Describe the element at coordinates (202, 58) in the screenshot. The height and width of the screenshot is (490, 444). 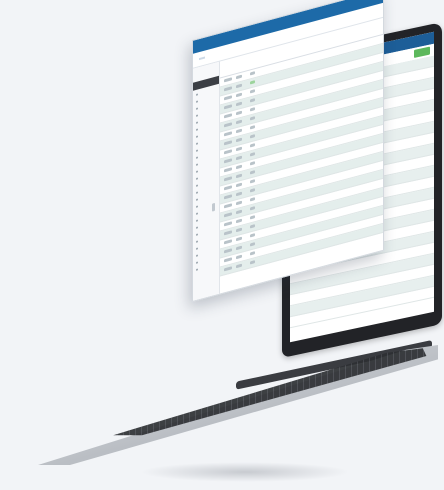
I see `page-title` at that location.